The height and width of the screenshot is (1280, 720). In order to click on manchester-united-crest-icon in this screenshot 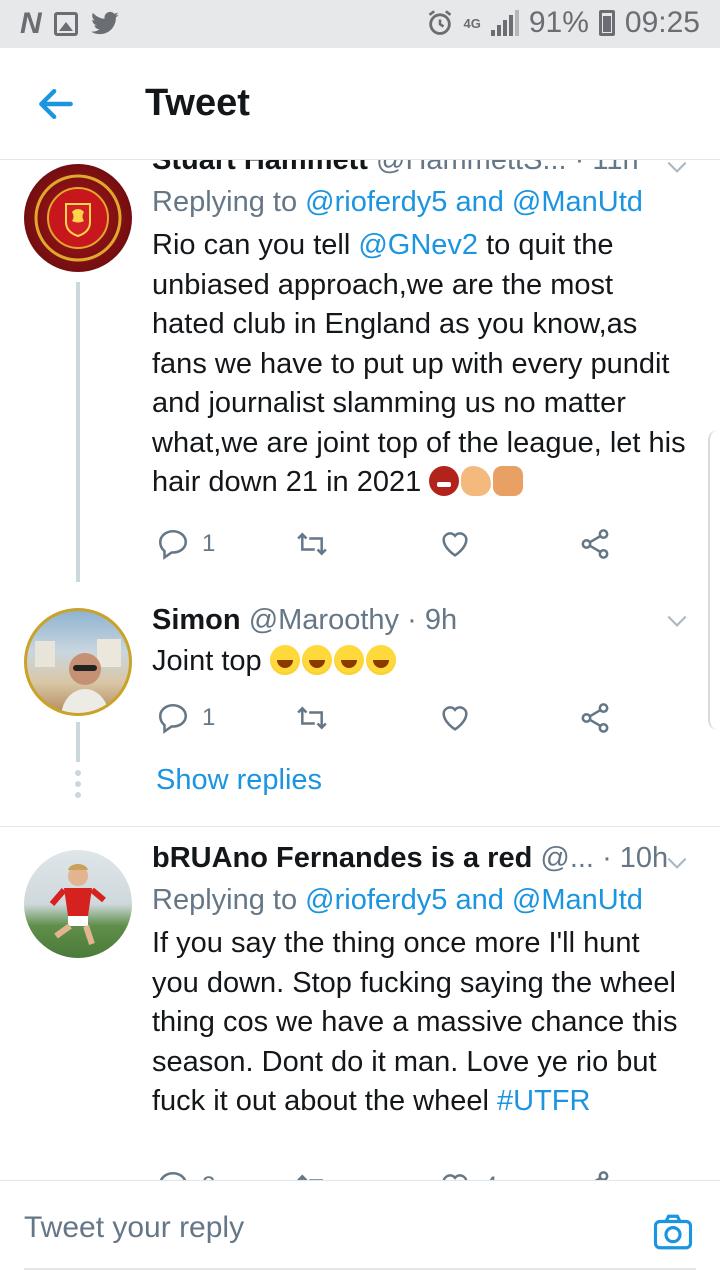, I will do `click(78, 218)`.